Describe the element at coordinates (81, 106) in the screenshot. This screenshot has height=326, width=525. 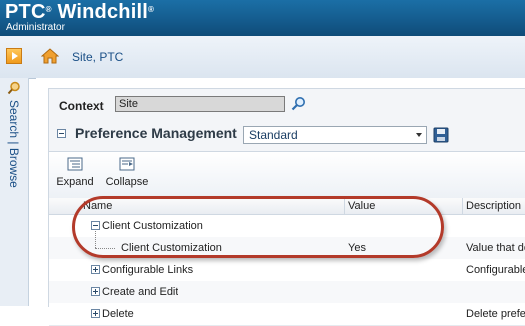
I see `context-label: Context` at that location.